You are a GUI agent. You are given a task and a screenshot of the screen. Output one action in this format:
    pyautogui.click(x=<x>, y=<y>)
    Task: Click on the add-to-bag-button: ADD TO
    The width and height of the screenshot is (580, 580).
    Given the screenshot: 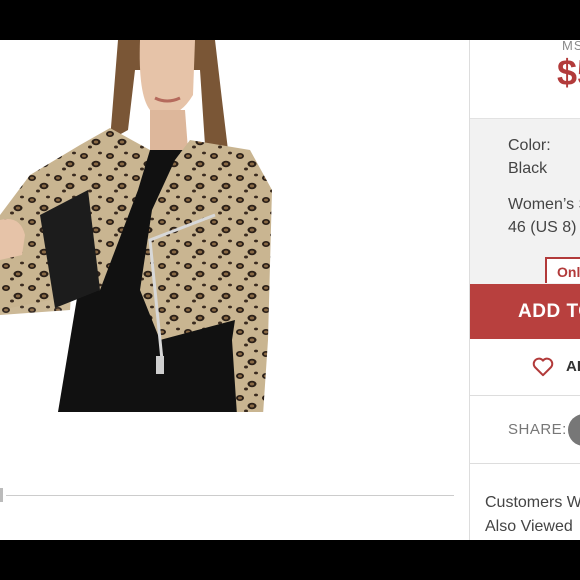 What is the action you would take?
    pyautogui.click(x=525, y=311)
    